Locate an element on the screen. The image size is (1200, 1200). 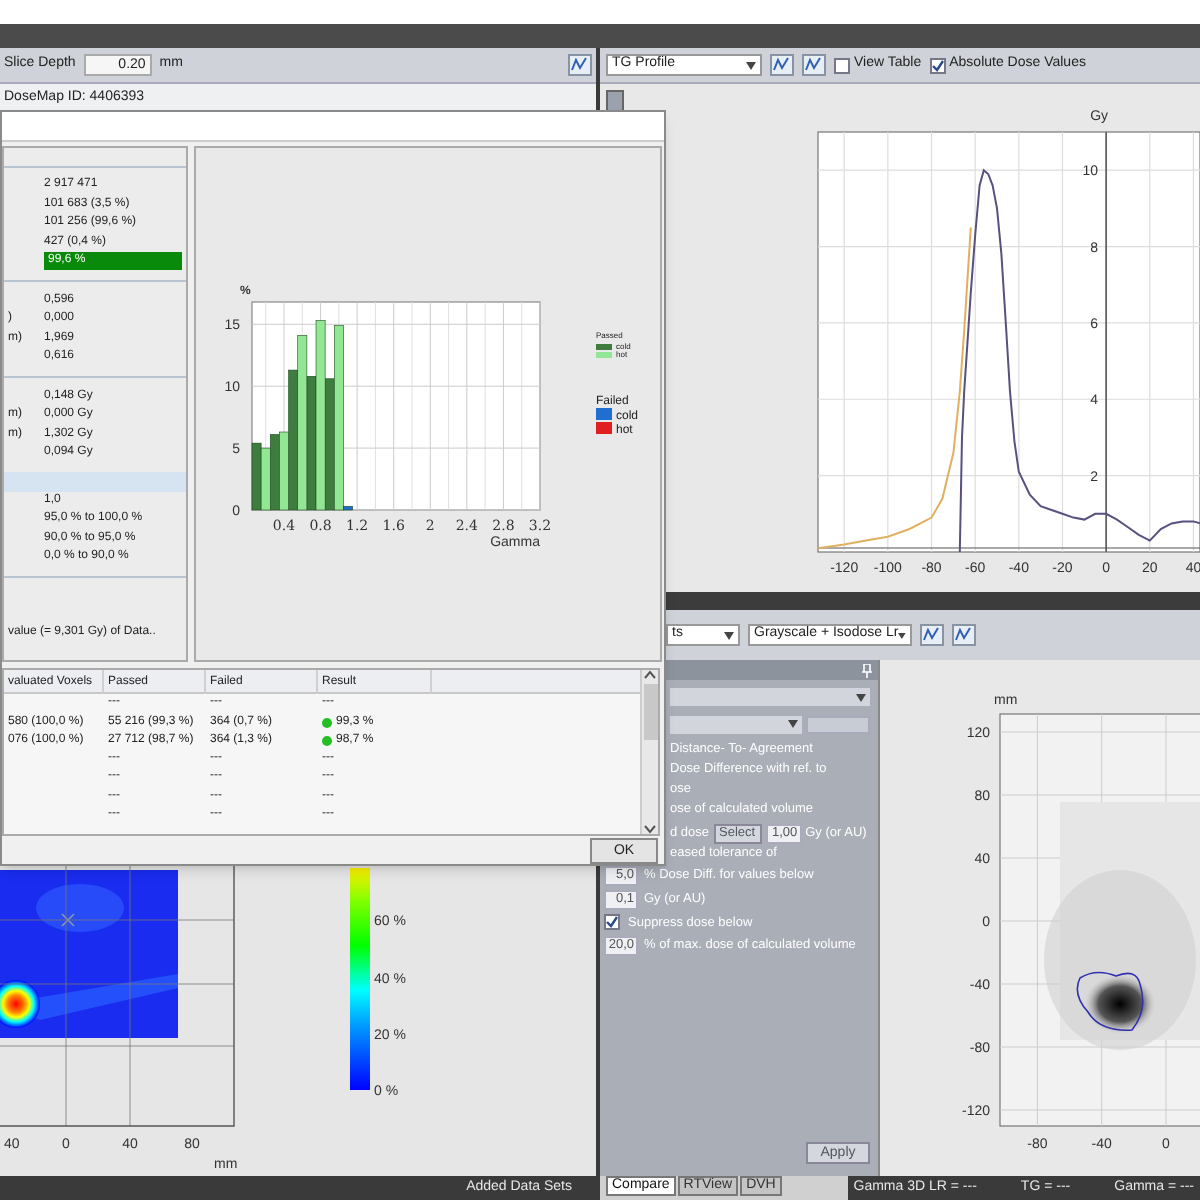
scroll-down-icon is located at coordinates (650, 829).